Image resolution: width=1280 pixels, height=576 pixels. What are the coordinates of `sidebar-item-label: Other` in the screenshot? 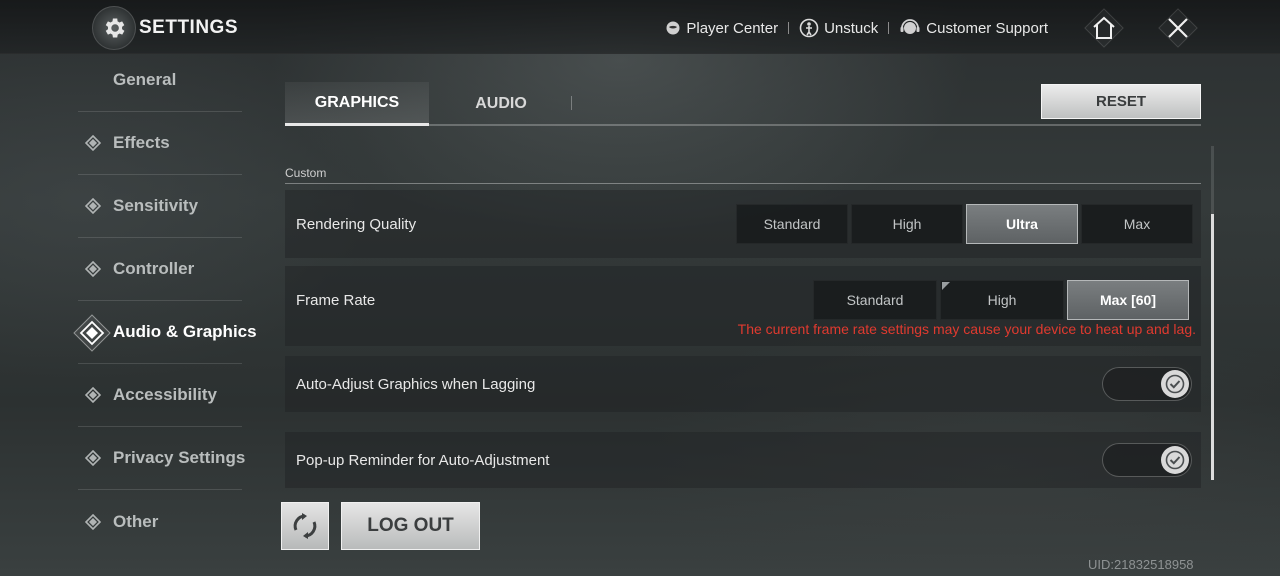 It's located at (136, 521).